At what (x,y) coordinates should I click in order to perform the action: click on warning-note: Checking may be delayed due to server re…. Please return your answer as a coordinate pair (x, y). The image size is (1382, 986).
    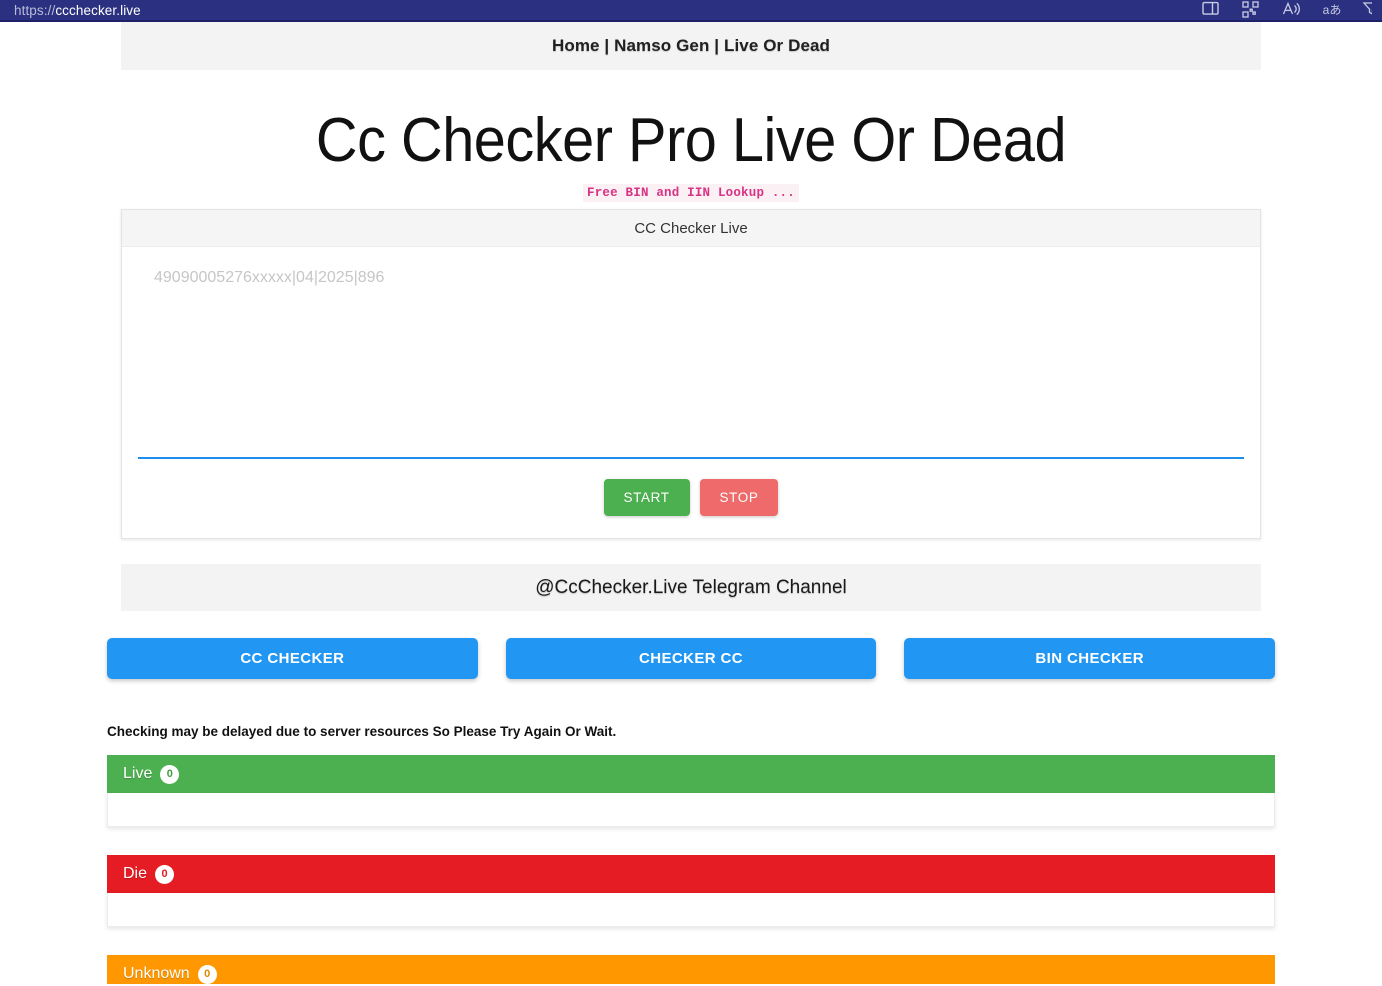
    Looking at the image, I should click on (362, 732).